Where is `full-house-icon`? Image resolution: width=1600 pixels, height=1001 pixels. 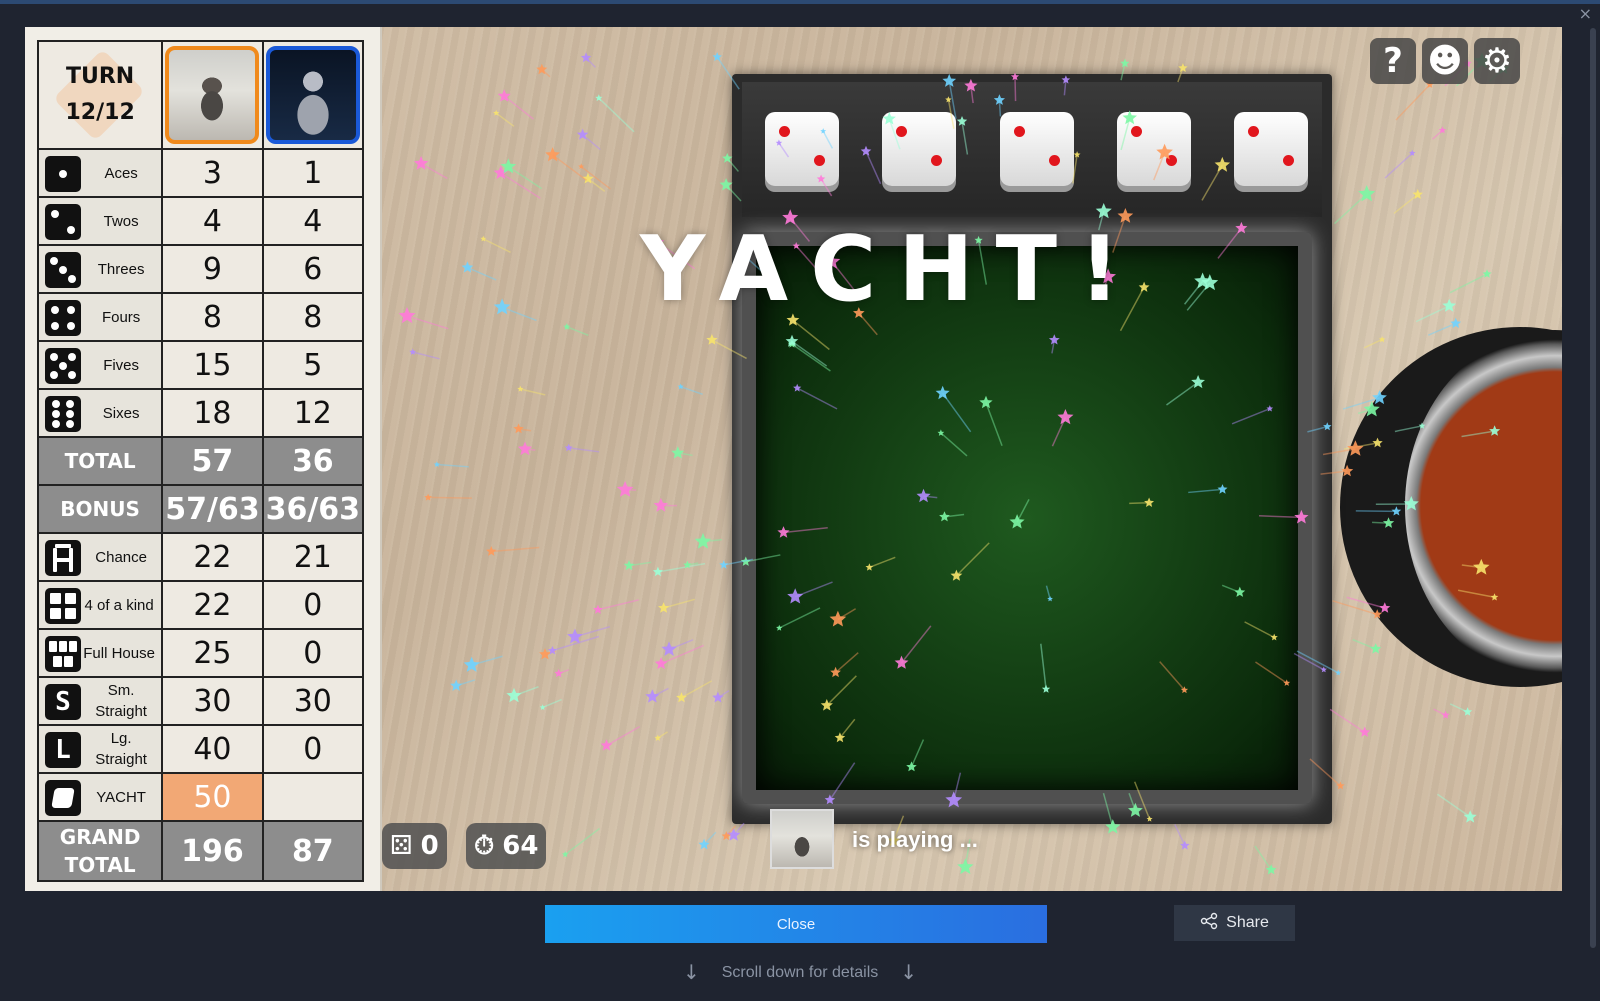
full-house-icon is located at coordinates (63, 654).